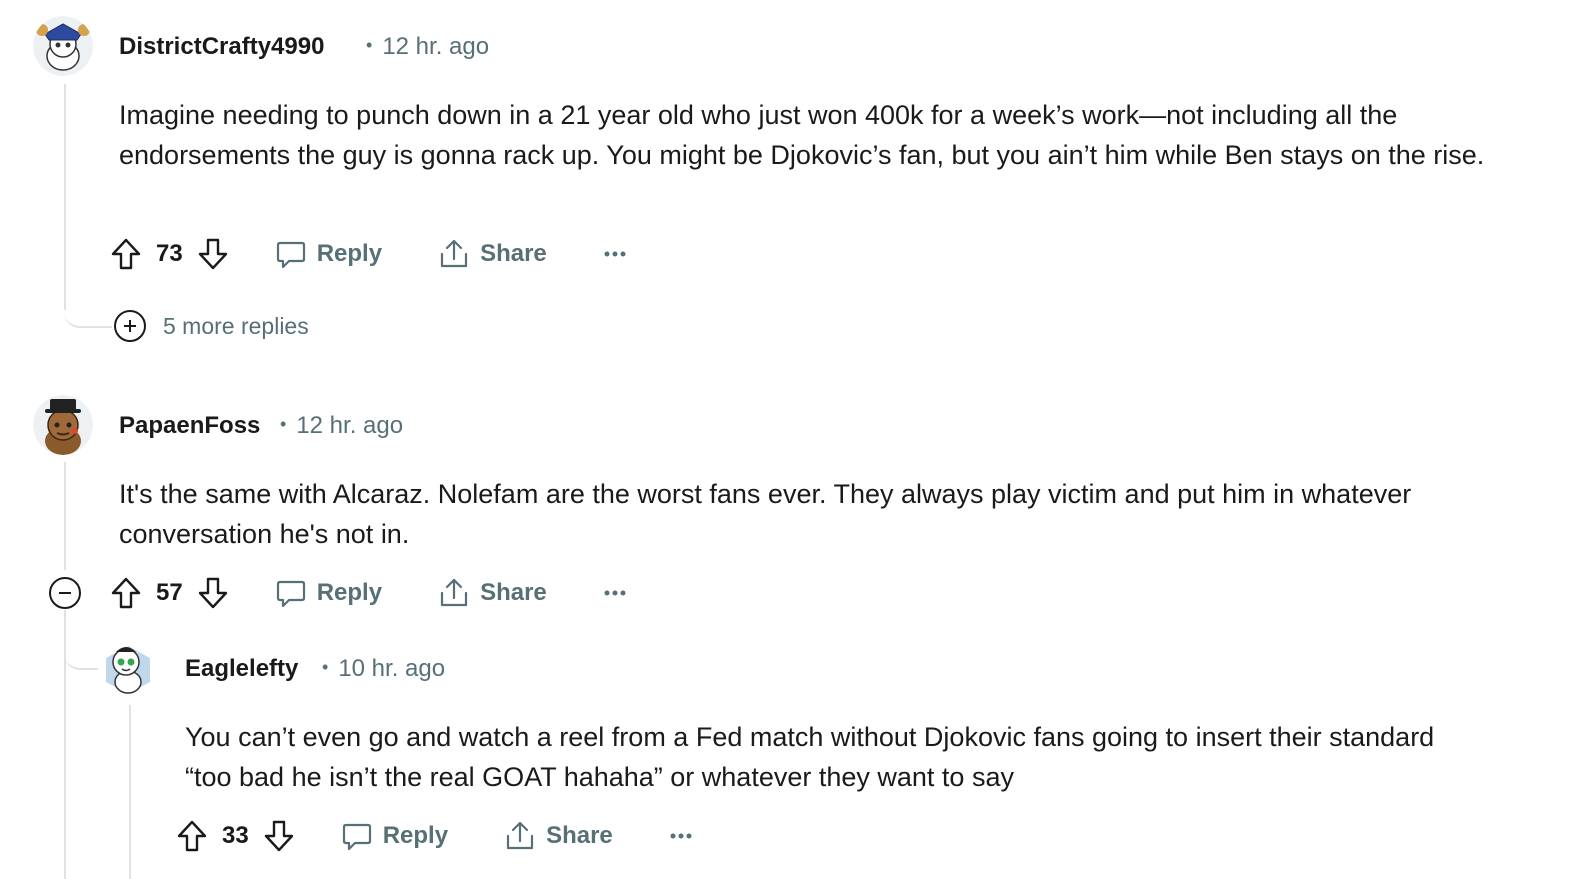 Image resolution: width=1573 pixels, height=879 pixels. Describe the element at coordinates (169, 253) in the screenshot. I see `vote-count: 73` at that location.